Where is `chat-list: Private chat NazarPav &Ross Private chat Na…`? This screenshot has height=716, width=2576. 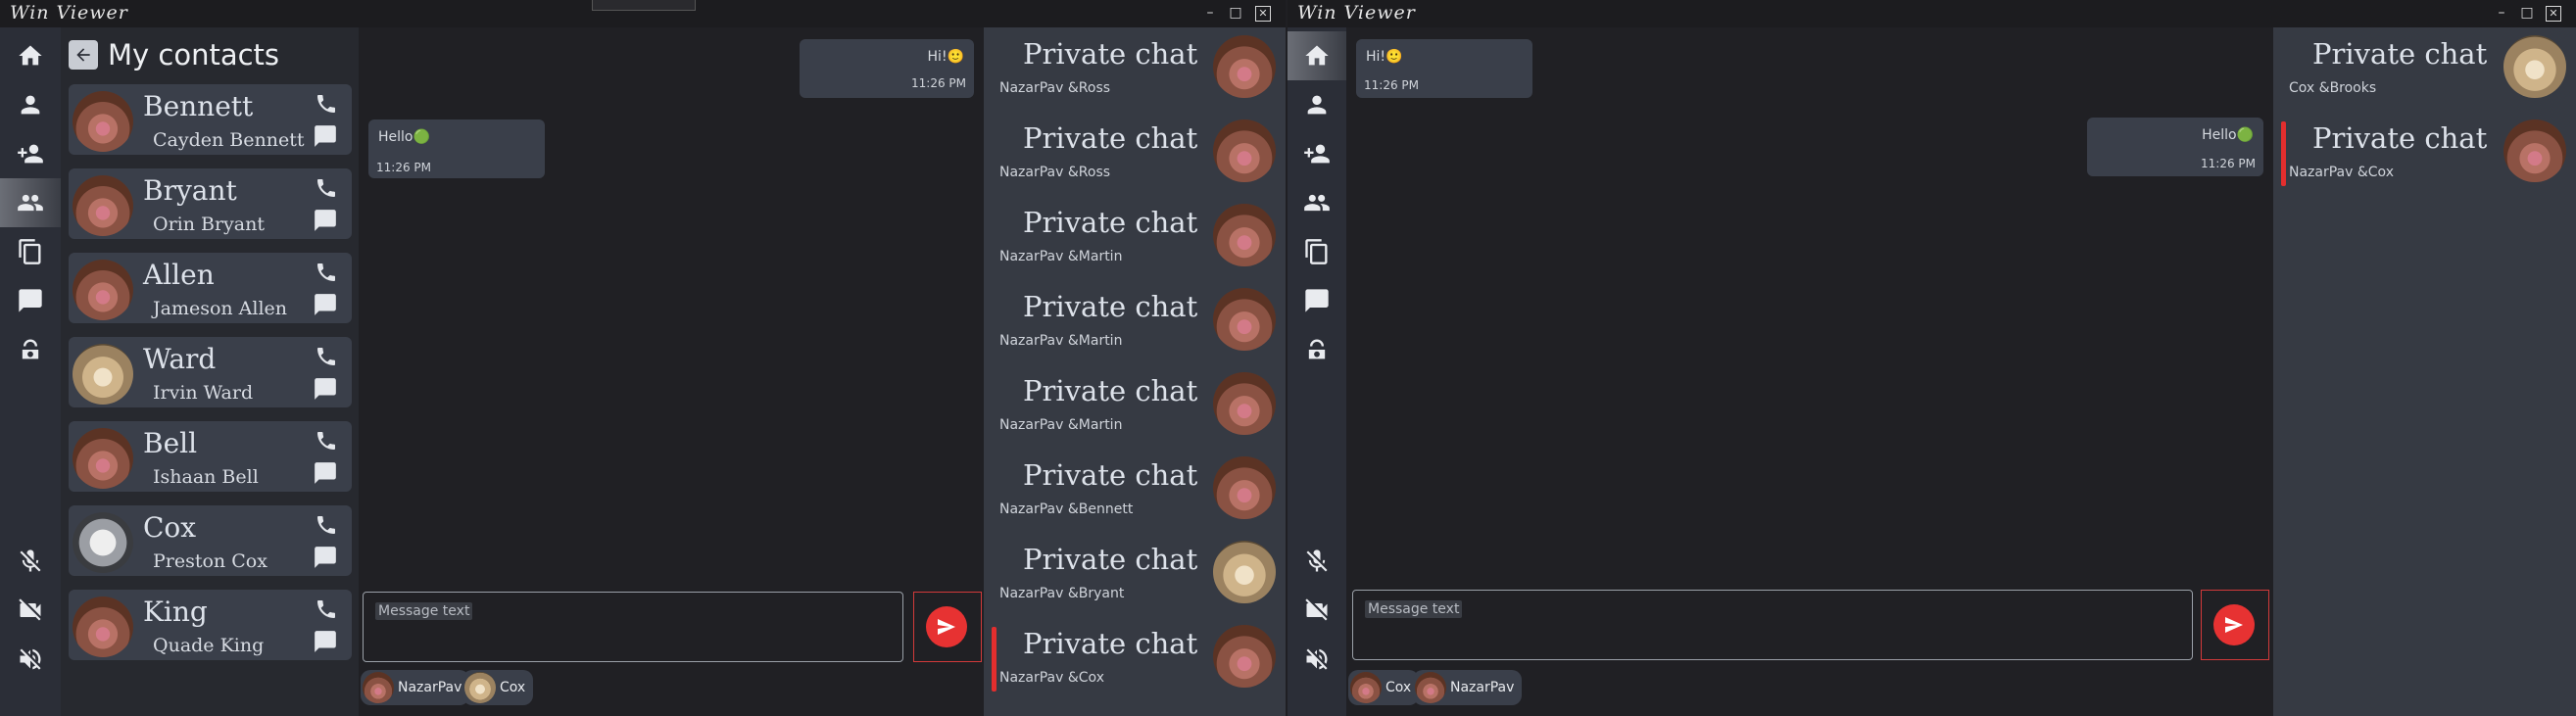 chat-list: Private chat NazarPav &Ross Private chat Na… is located at coordinates (1135, 371).